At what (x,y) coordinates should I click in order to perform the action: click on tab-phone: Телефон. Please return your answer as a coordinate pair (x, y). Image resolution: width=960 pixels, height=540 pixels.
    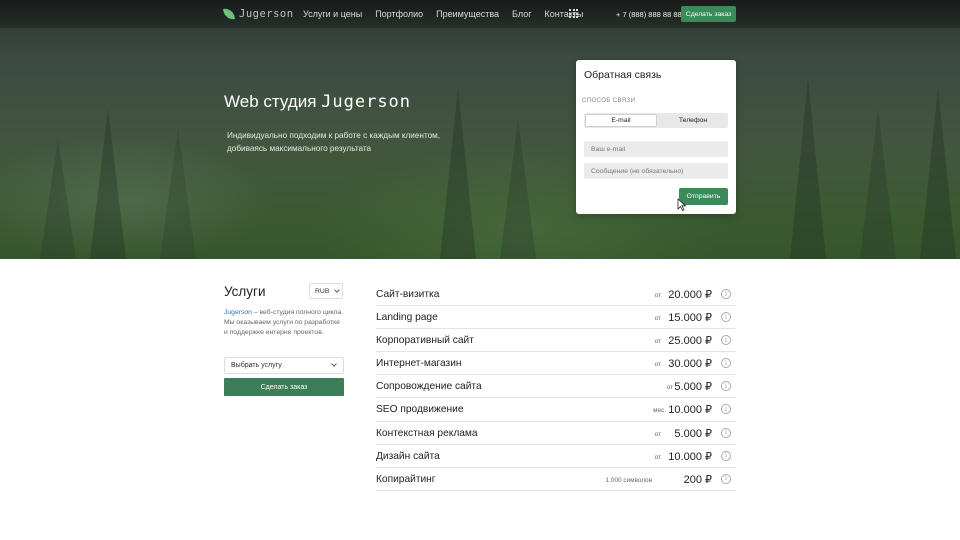
    Looking at the image, I should click on (693, 120).